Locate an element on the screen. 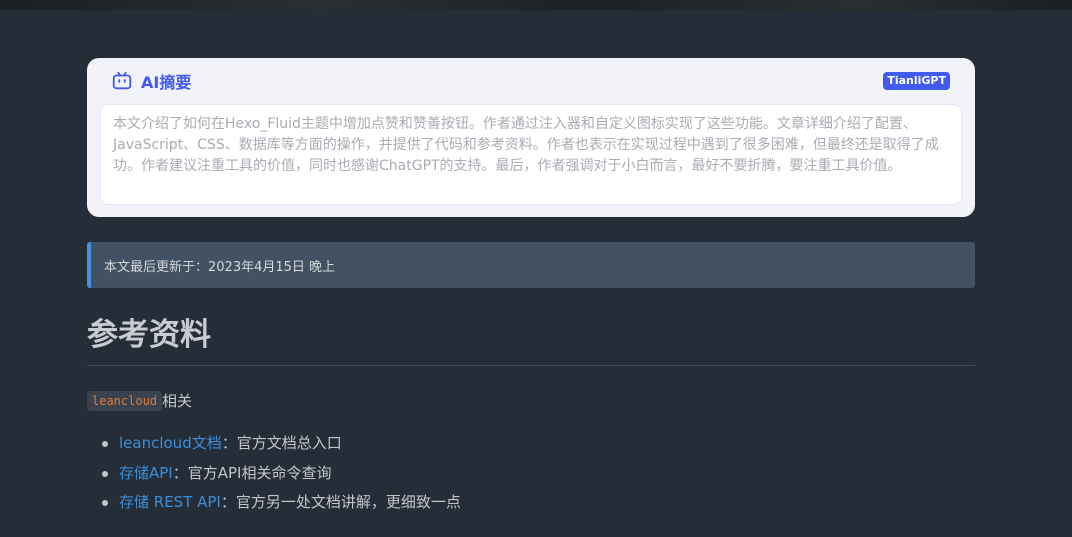 The width and height of the screenshot is (1072, 537). list-item: 存储 REST API：官方另一处文档讲解，更细致一点 is located at coordinates (538, 503).